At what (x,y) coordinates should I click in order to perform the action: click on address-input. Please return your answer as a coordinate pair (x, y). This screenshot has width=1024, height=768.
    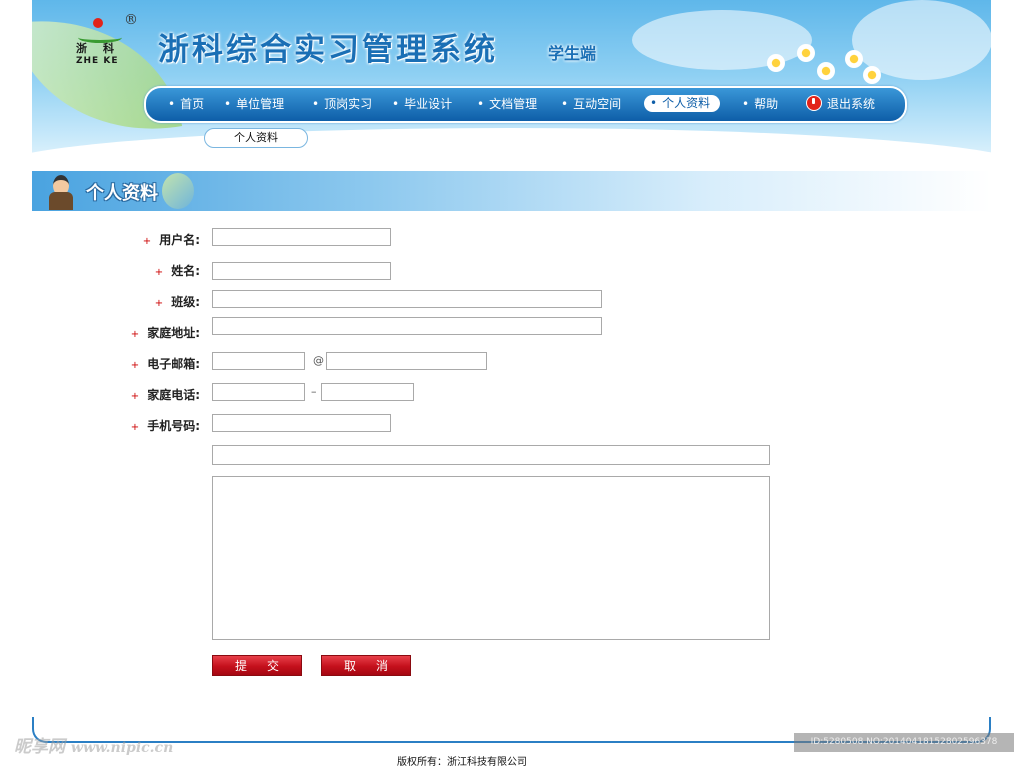
    Looking at the image, I should click on (407, 326).